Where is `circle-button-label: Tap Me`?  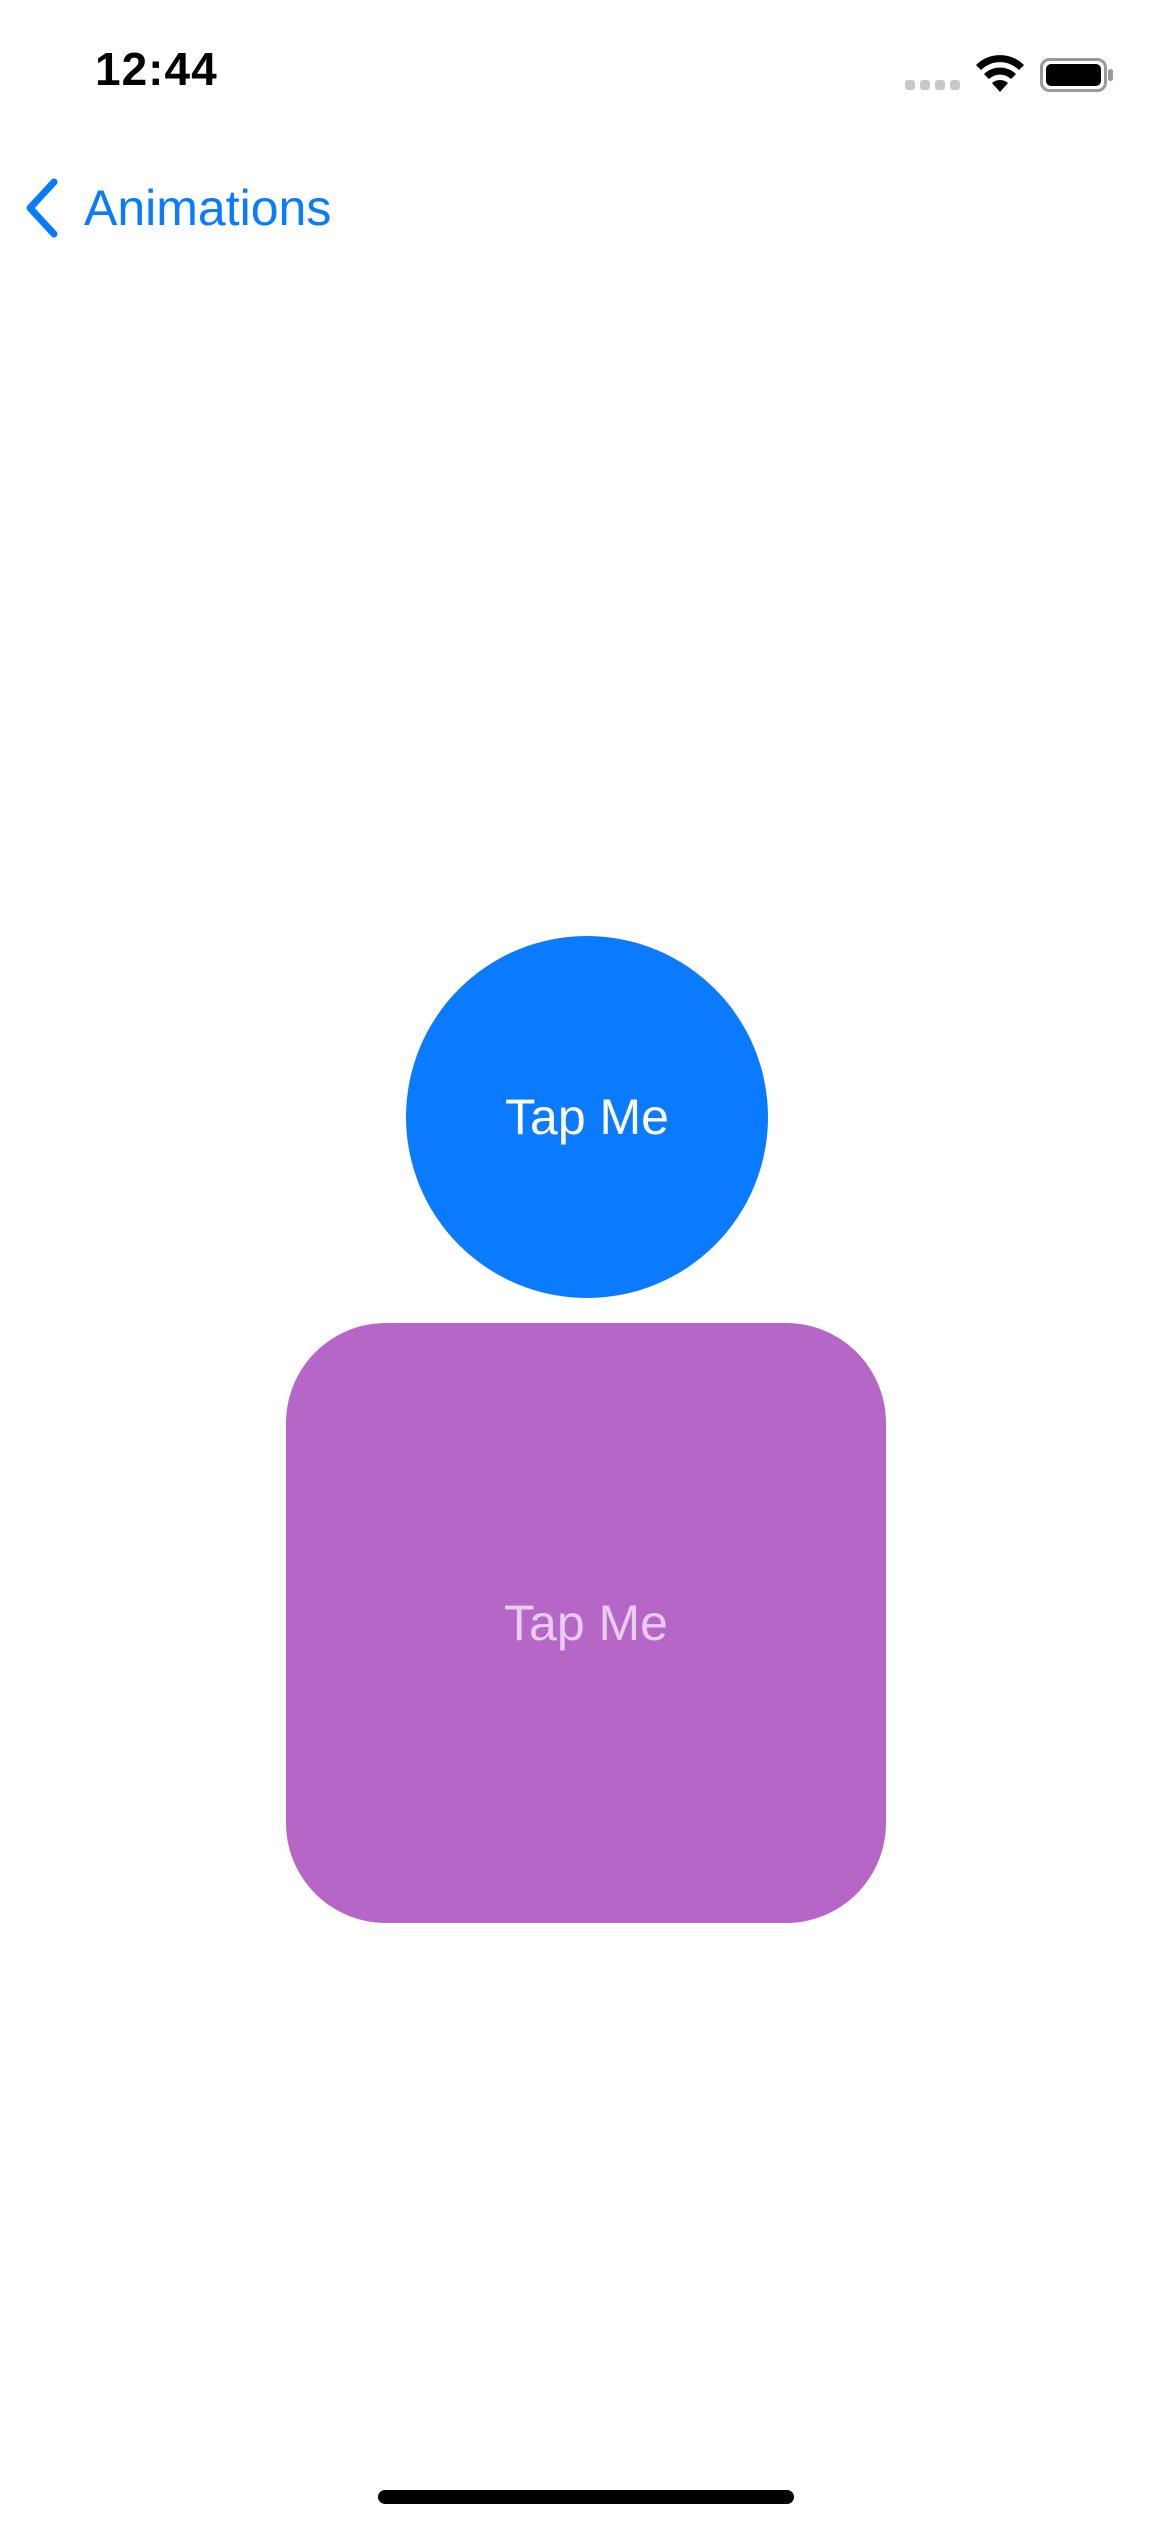 circle-button-label: Tap Me is located at coordinates (587, 1117).